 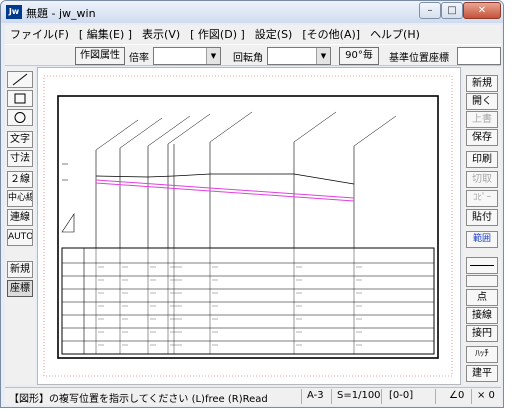 What do you see at coordinates (486, 395) in the screenshot?
I see `zoom-indicator: × 0` at bounding box center [486, 395].